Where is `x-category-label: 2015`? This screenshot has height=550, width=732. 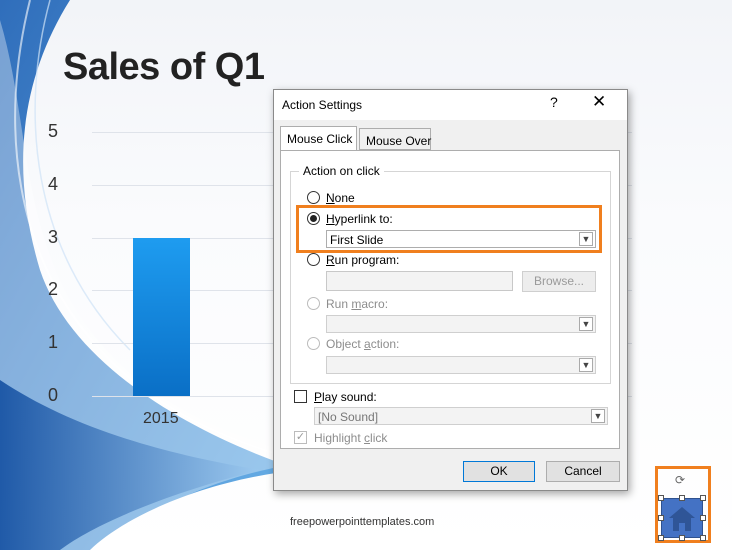
x-category-label: 2015 is located at coordinates (161, 418).